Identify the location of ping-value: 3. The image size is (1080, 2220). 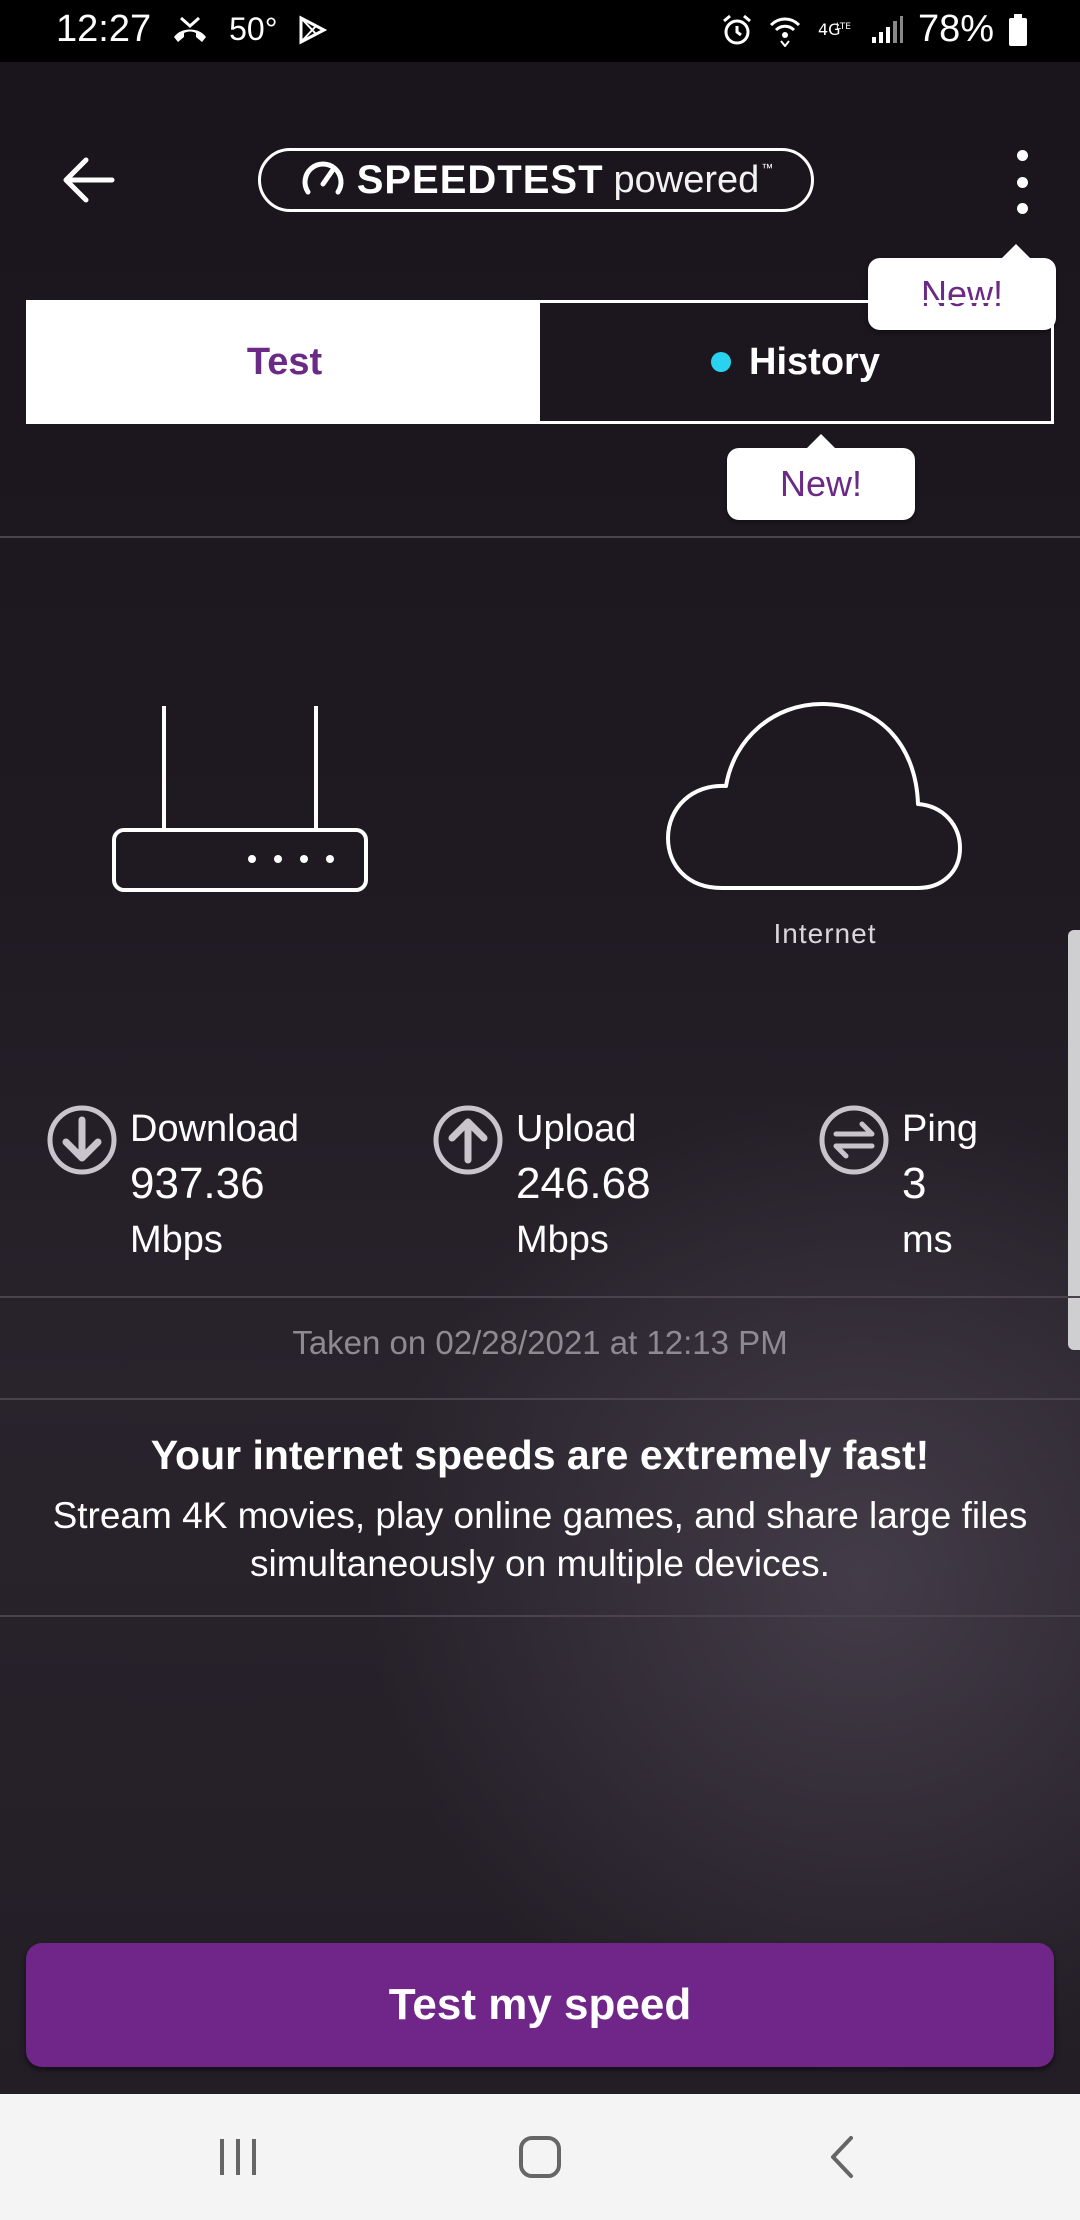
(914, 1183).